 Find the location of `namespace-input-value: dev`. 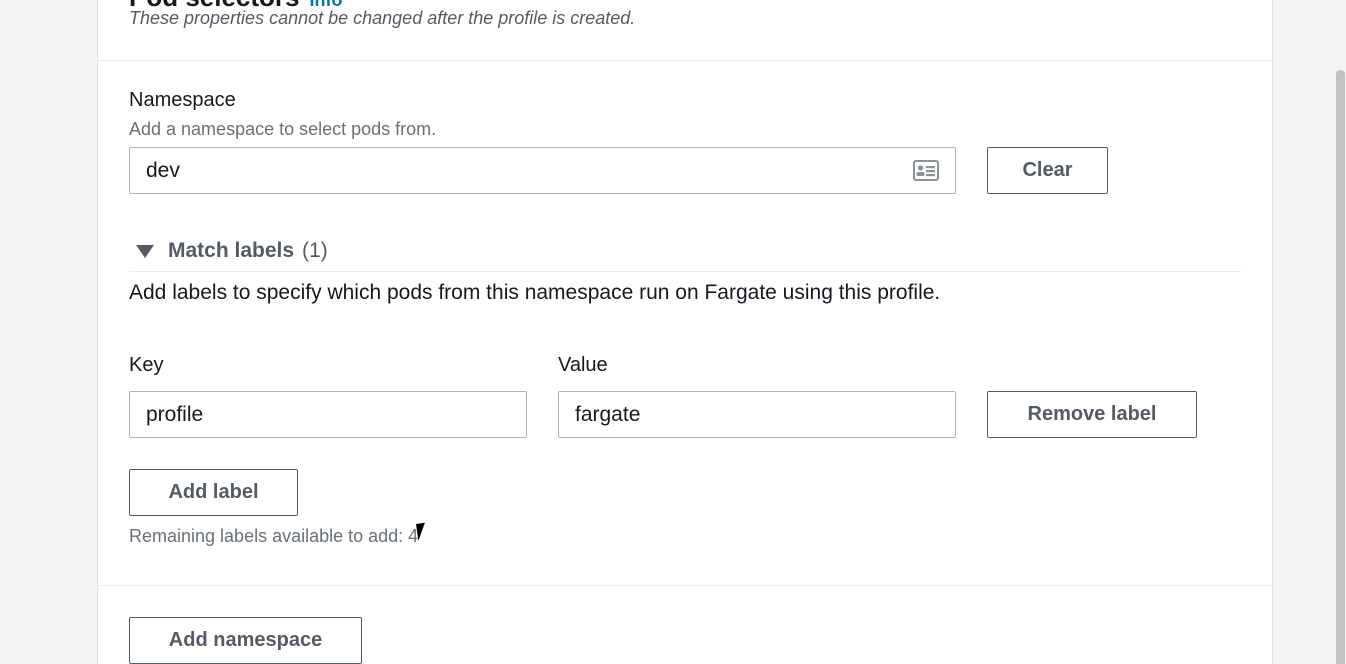

namespace-input-value: dev is located at coordinates (163, 170).